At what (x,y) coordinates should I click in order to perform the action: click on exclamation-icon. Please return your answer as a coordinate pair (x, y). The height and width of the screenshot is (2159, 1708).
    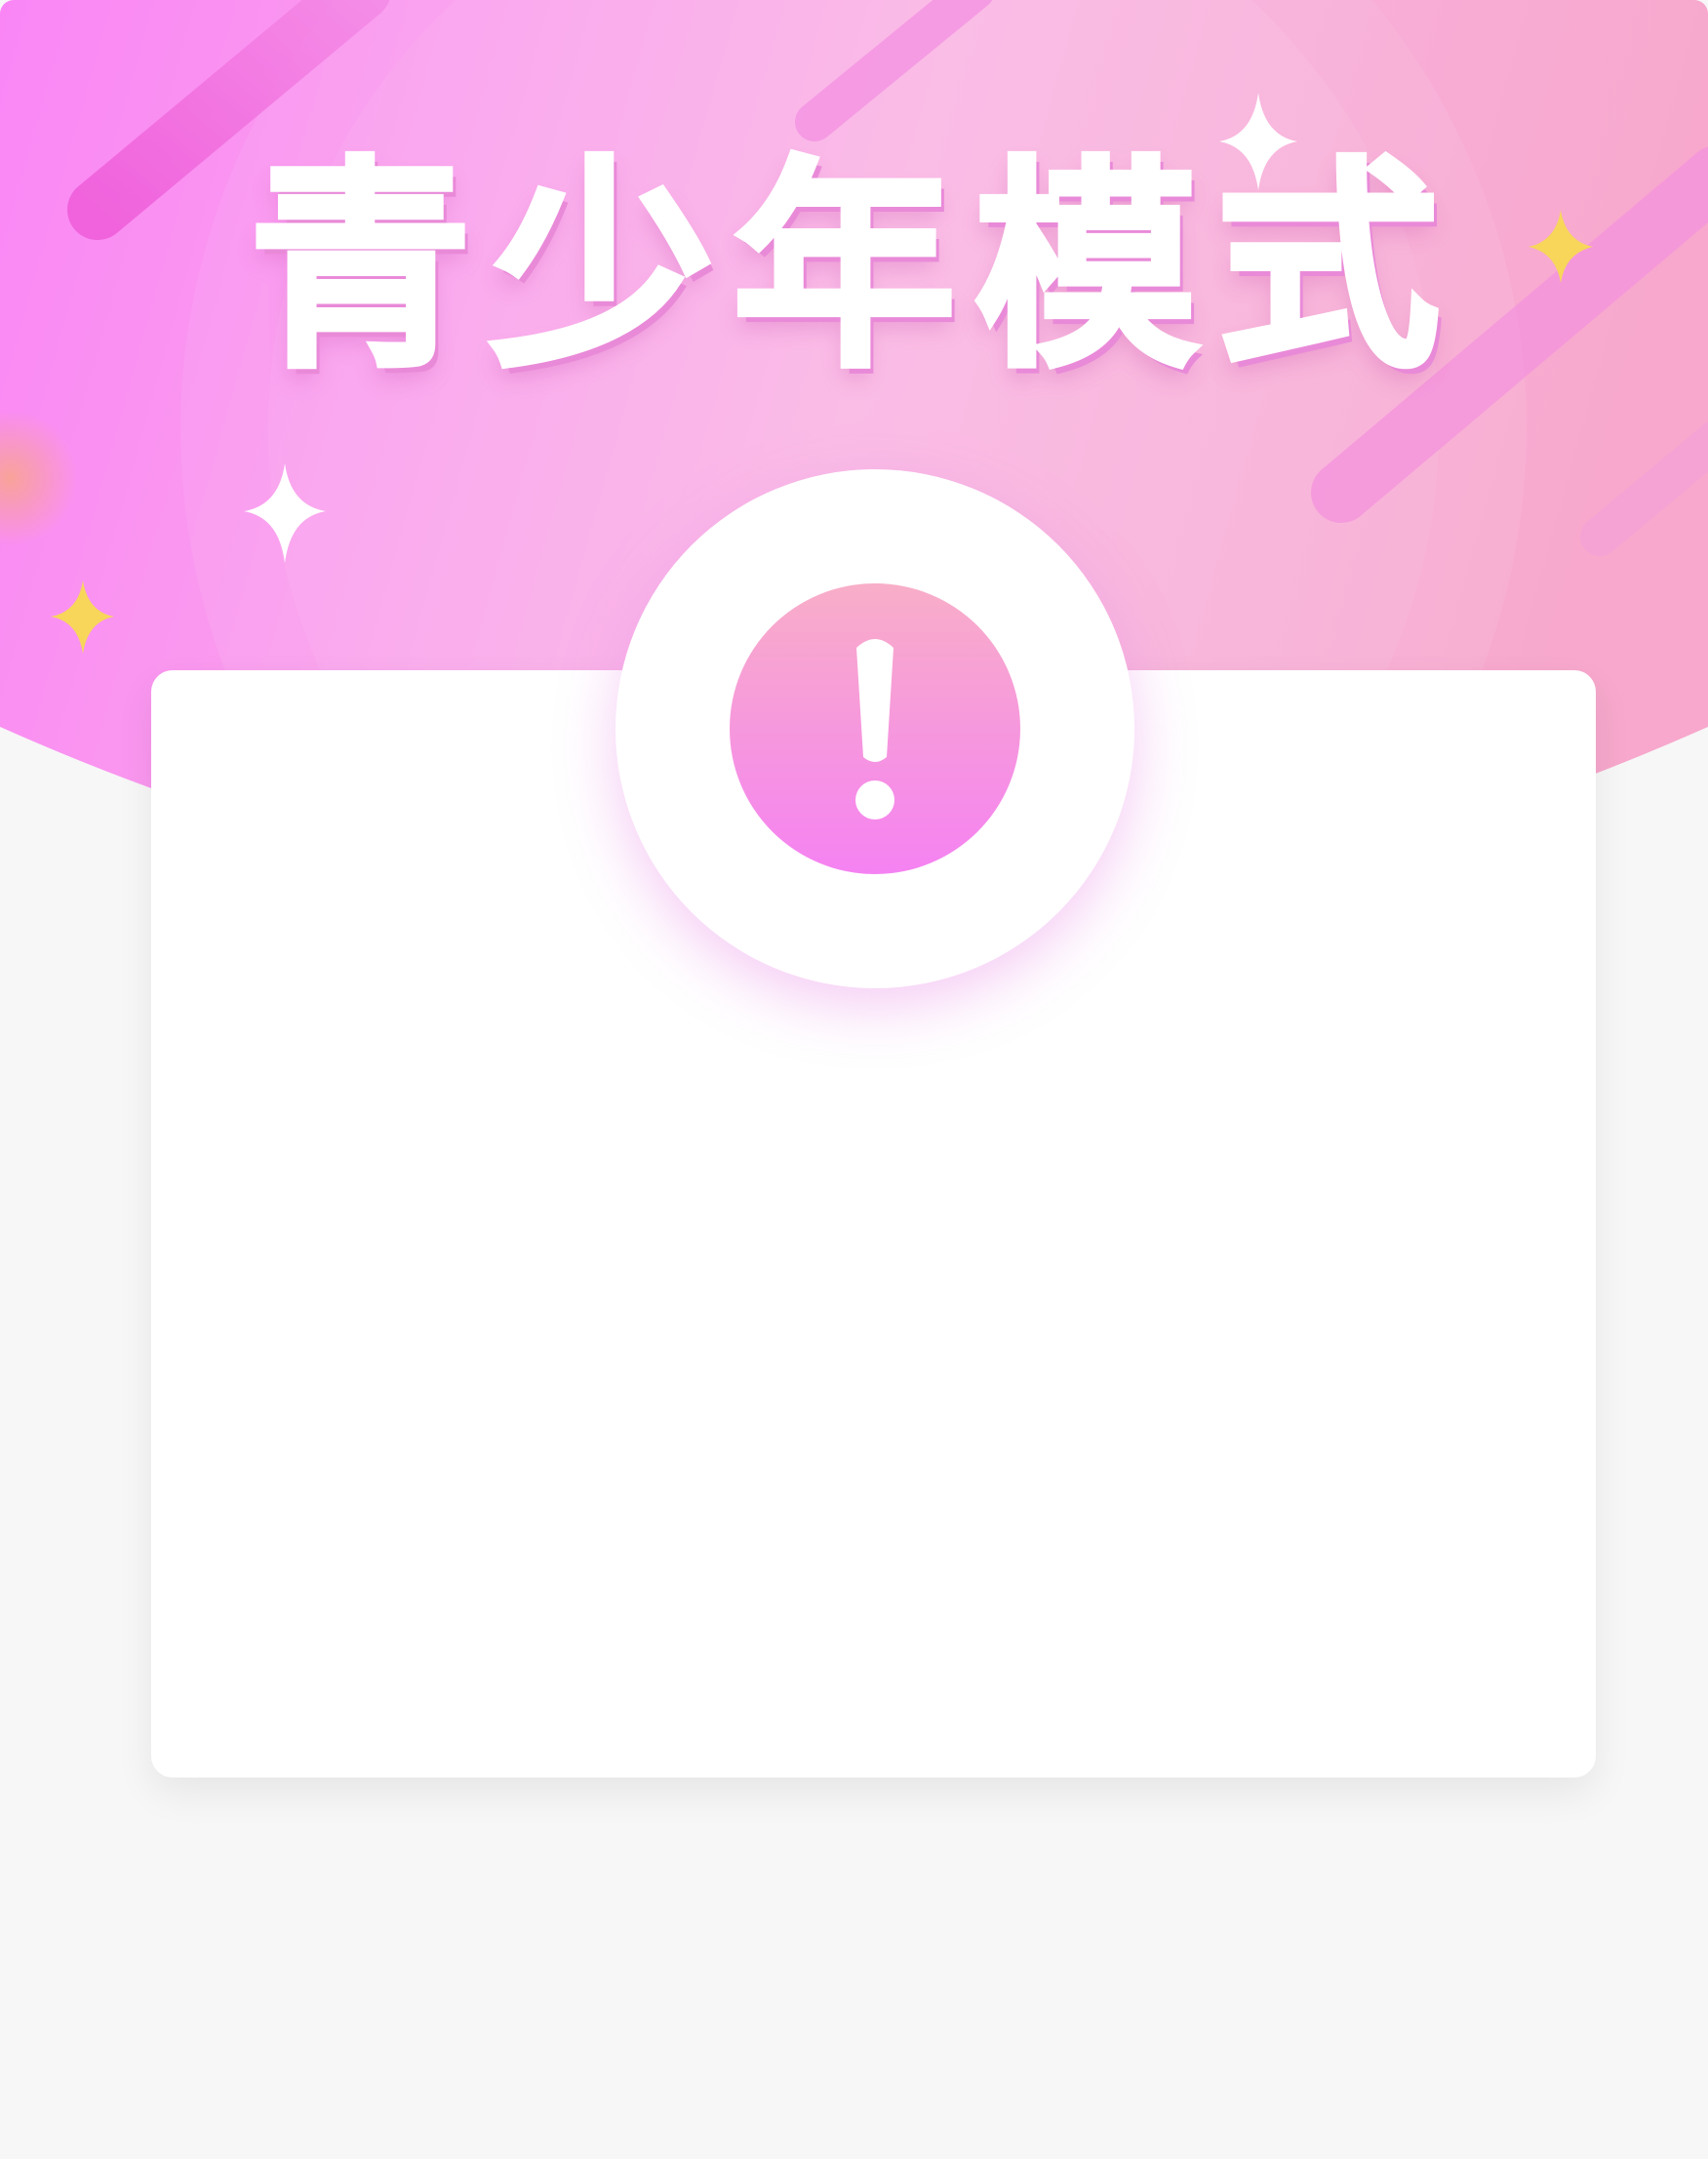
    Looking at the image, I should click on (874, 729).